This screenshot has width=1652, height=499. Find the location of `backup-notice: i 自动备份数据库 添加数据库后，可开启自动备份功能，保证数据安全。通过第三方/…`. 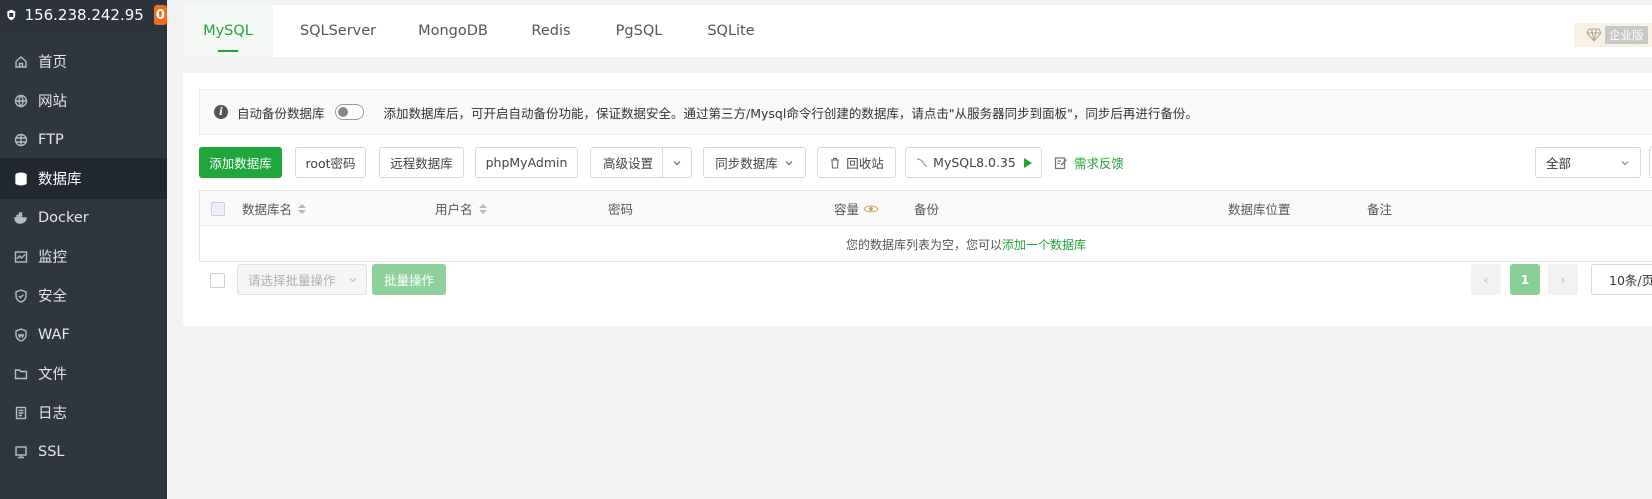

backup-notice: i 自动备份数据库 添加数据库后，可开启自动备份功能，保证数据安全。通过第三方/… is located at coordinates (925, 112).